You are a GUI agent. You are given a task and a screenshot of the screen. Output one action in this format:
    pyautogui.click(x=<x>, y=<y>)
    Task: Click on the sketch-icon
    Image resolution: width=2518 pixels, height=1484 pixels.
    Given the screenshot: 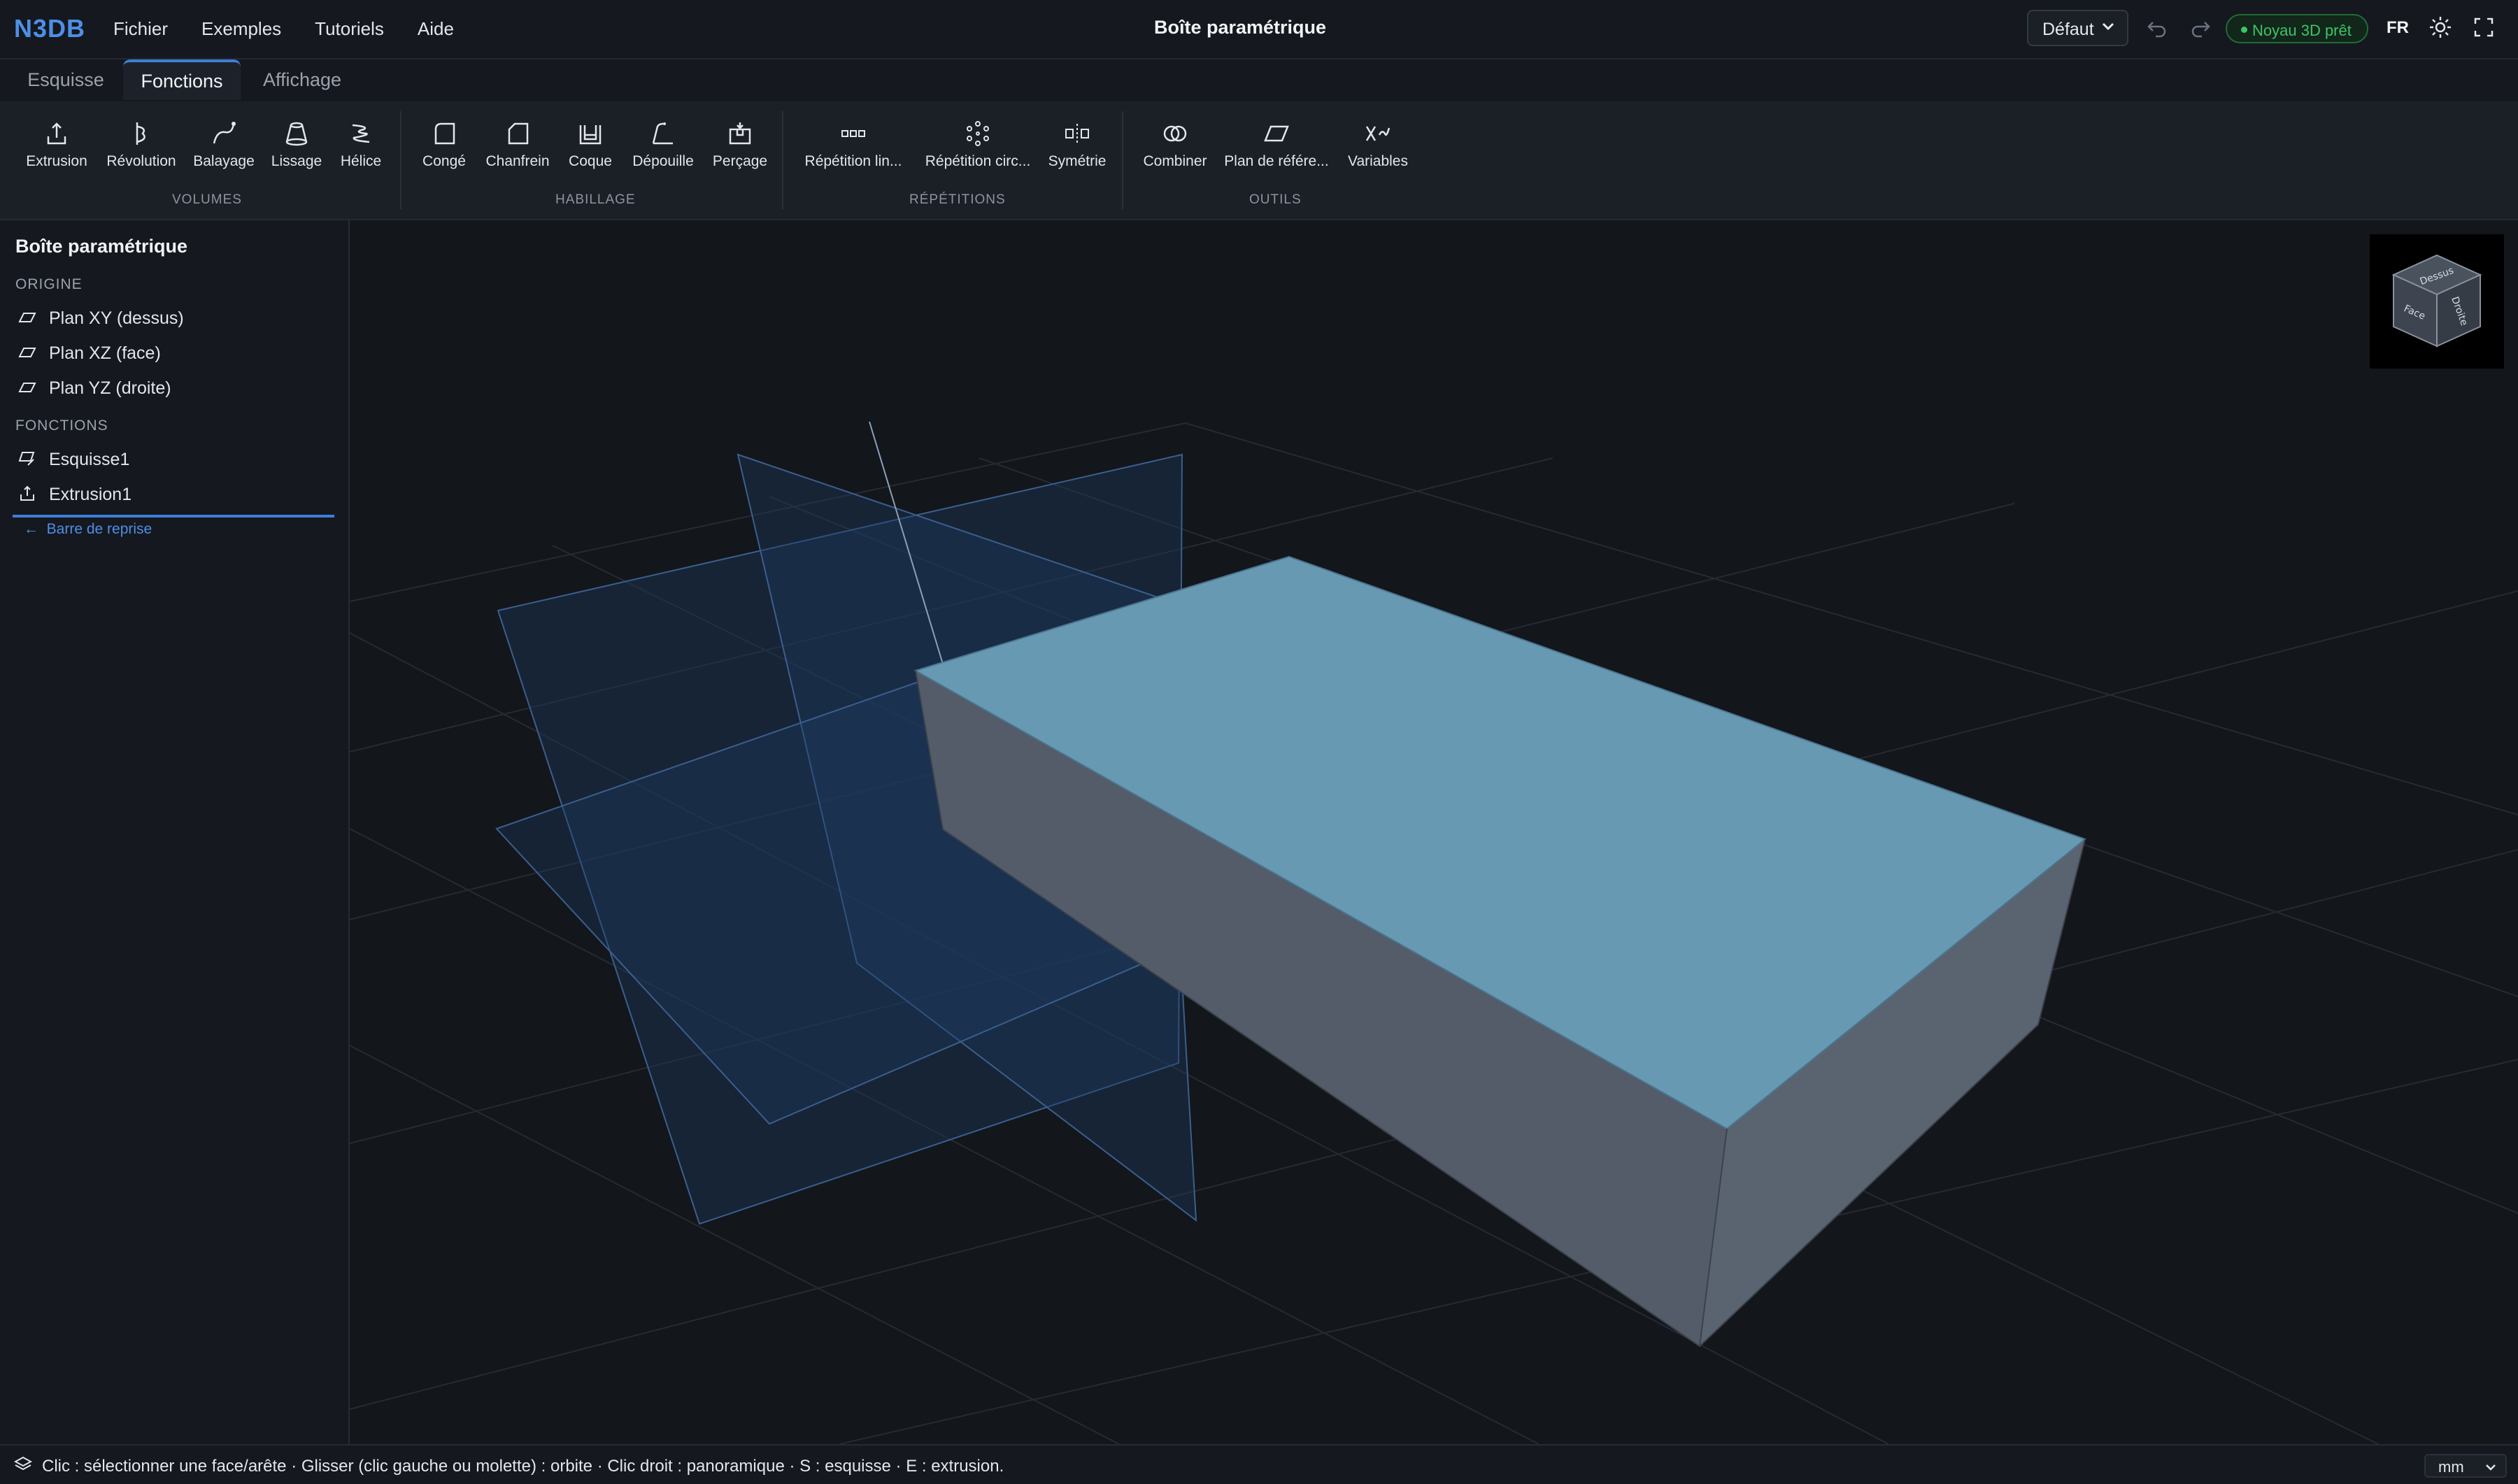 What is the action you would take?
    pyautogui.click(x=26, y=459)
    